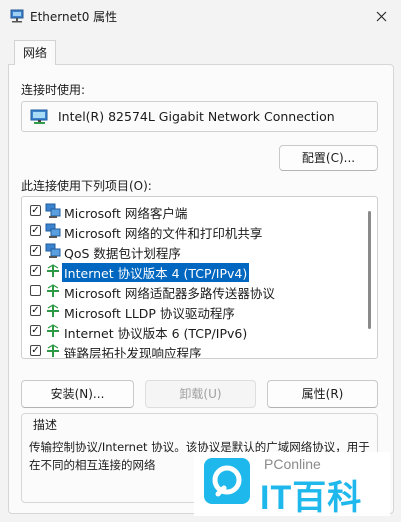  I want to click on list-item: Microsoft 网络适配器多路传送器协议, so click(192, 291).